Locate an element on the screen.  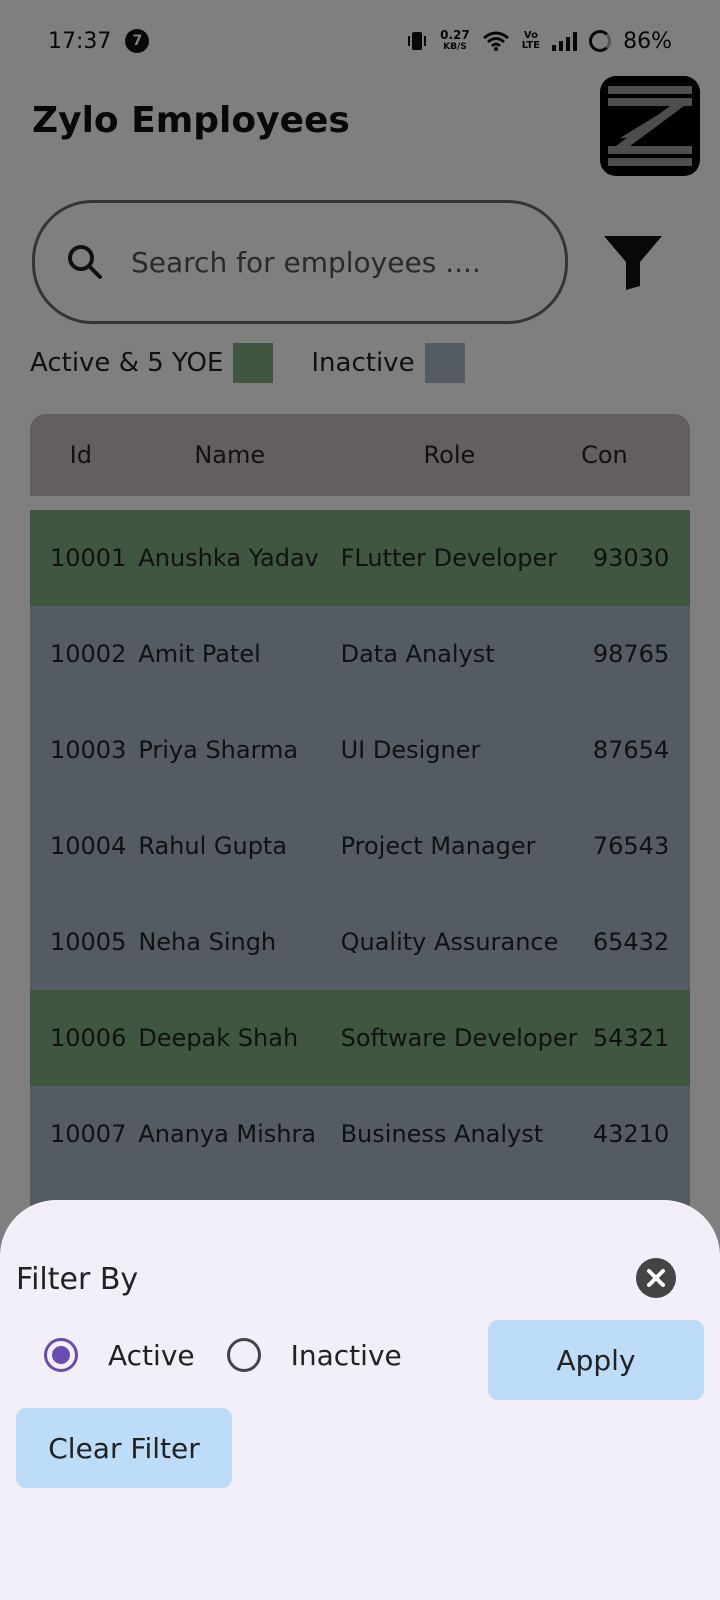
radio-selected-dot is located at coordinates (61, 1355).